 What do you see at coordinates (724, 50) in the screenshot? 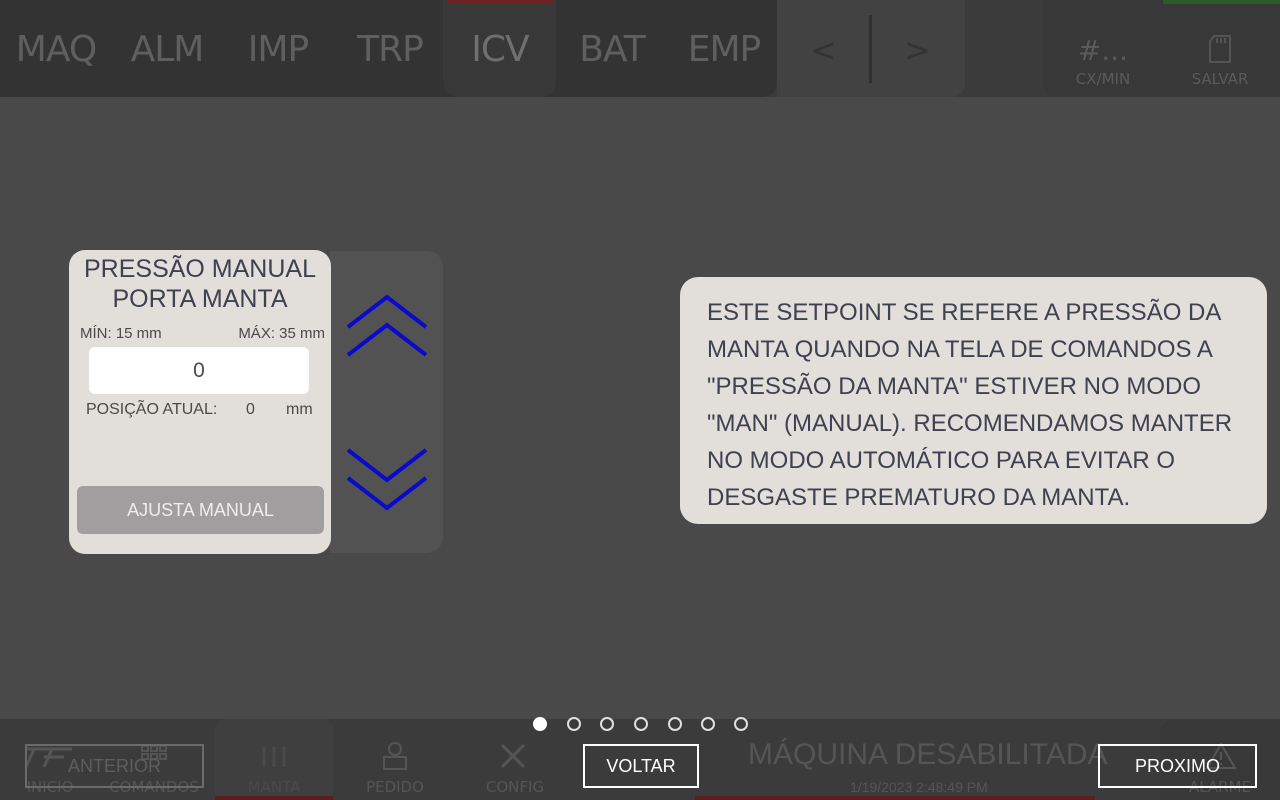
I see `tab-emp: EMP` at bounding box center [724, 50].